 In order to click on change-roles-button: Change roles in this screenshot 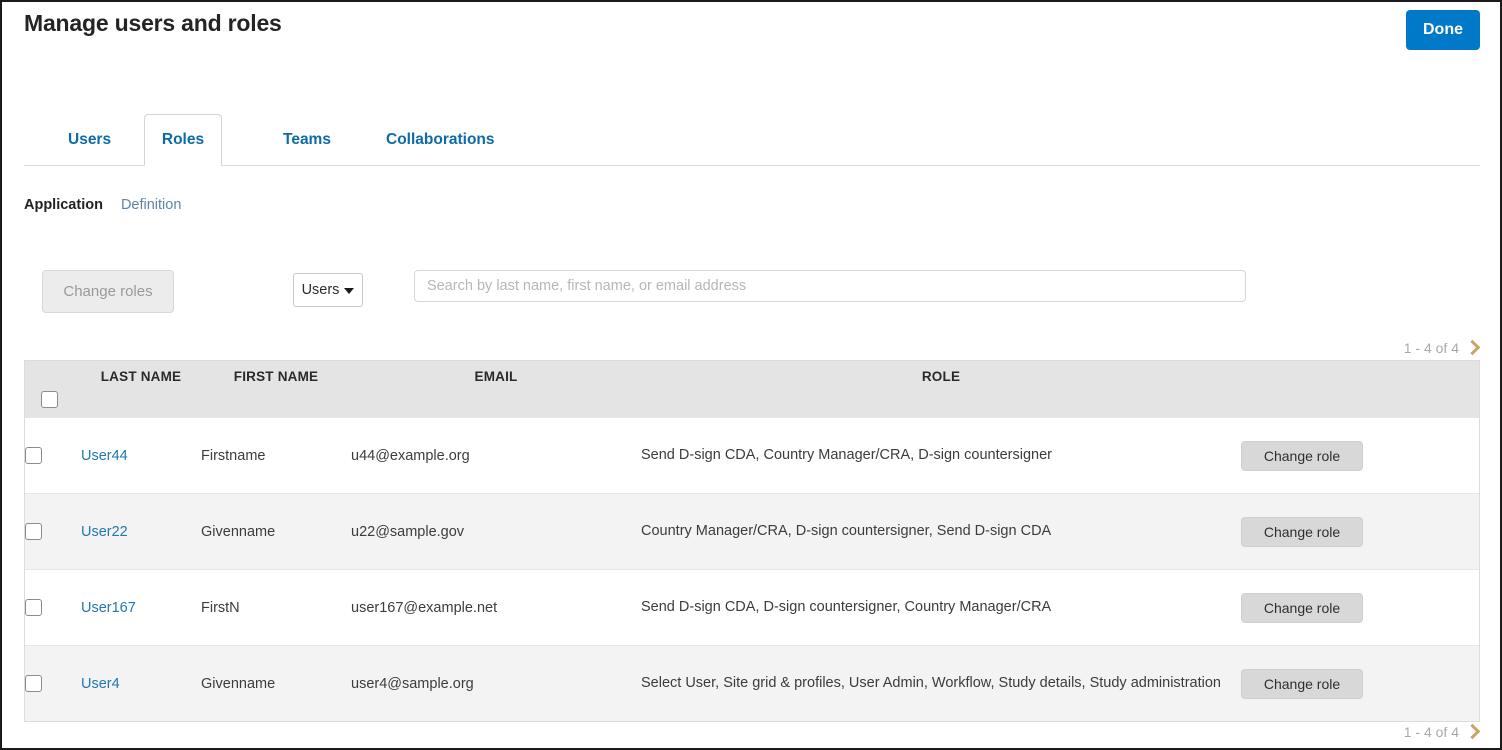, I will do `click(108, 291)`.